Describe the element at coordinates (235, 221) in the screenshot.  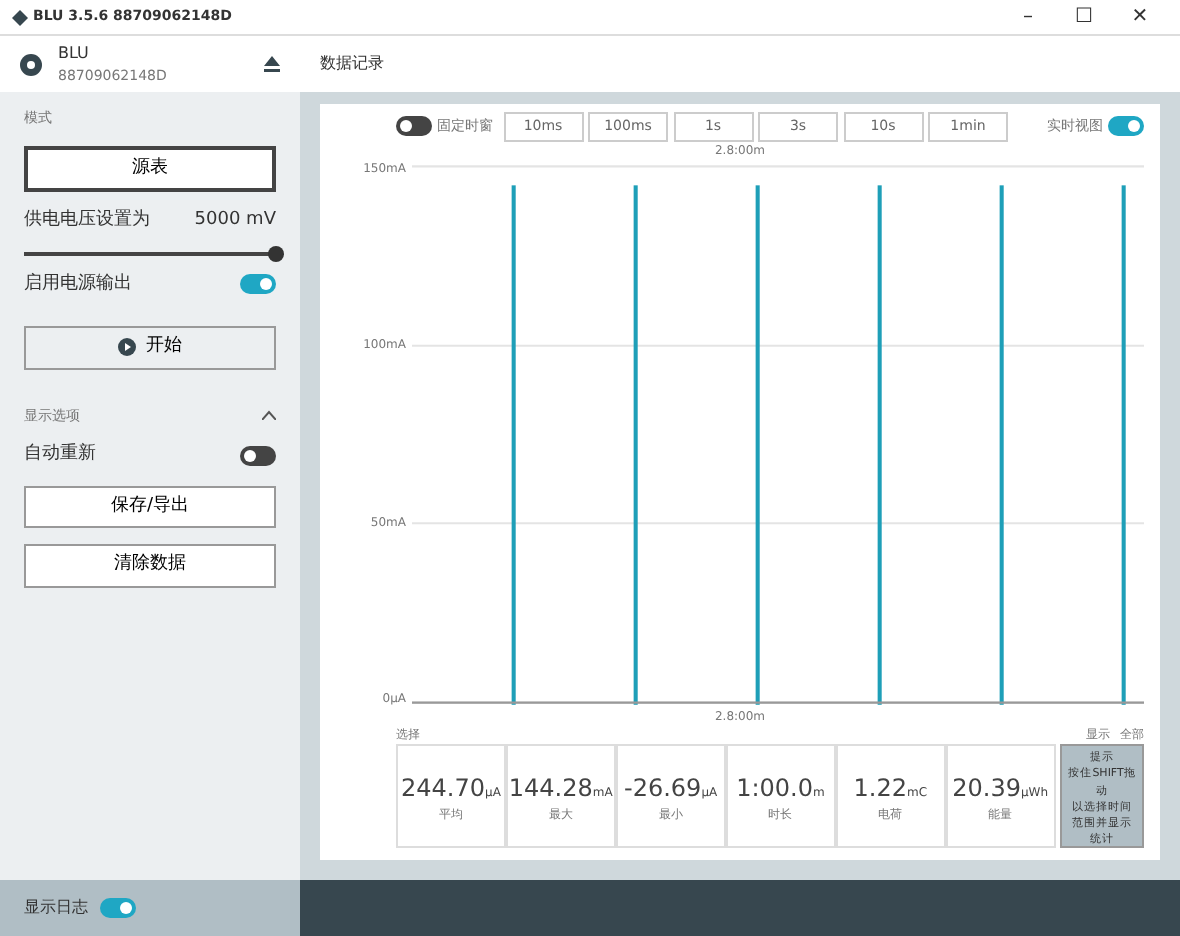
I see `voltage-reading: 5000 mV` at that location.